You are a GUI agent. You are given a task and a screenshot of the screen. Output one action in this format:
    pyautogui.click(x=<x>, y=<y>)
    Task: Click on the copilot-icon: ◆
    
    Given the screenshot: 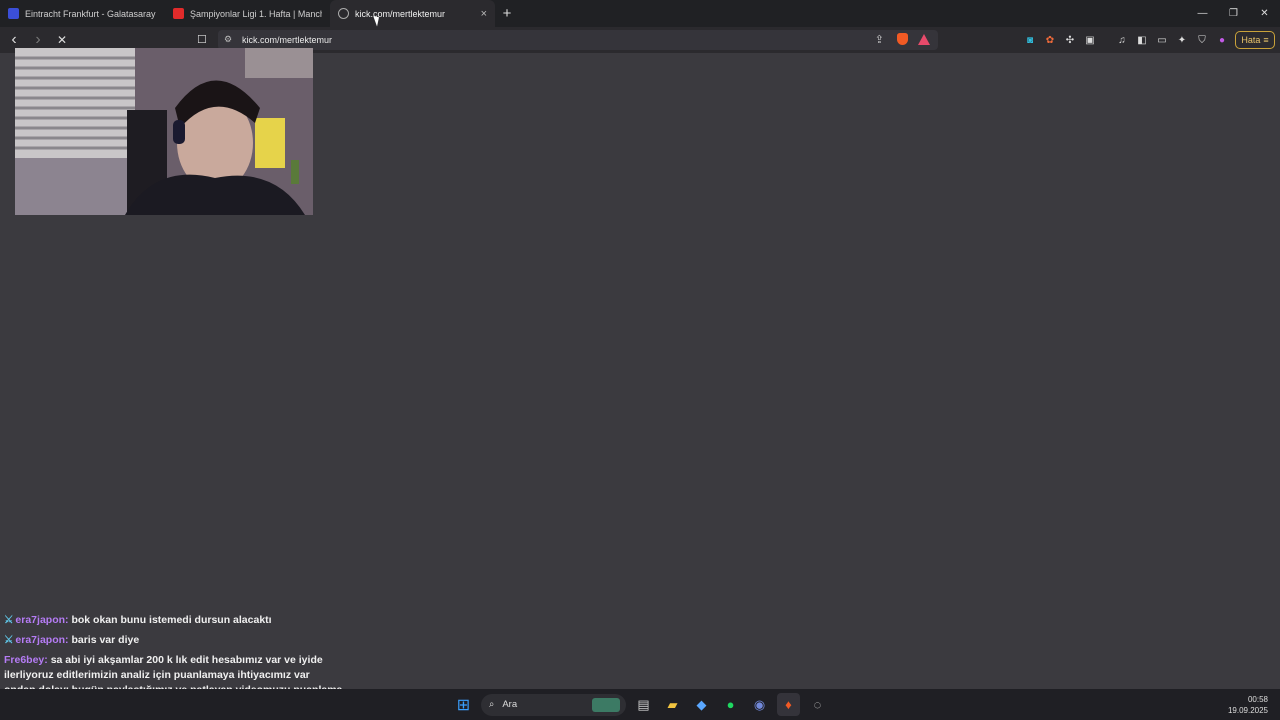 What is the action you would take?
    pyautogui.click(x=701, y=704)
    